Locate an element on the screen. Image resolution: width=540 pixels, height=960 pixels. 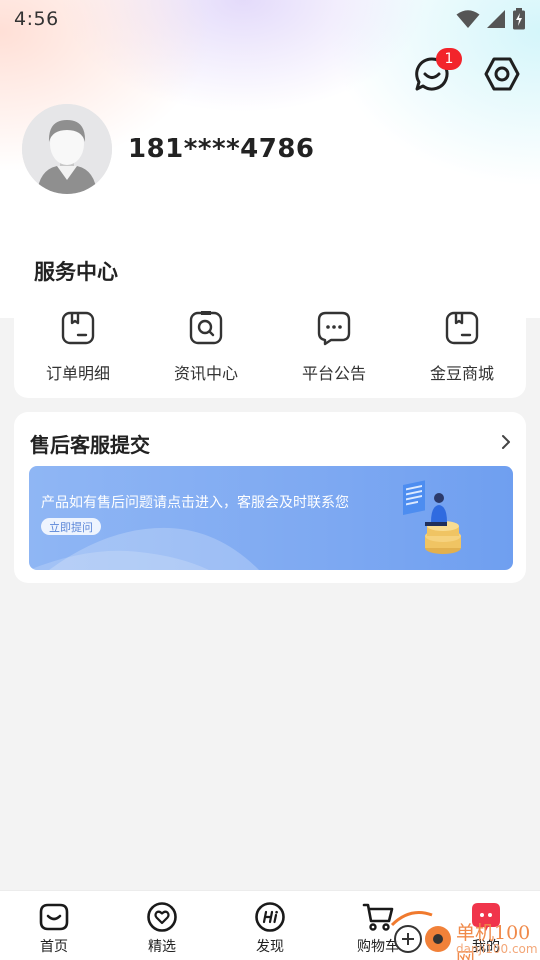
phone-number: 181****4786 is located at coordinates (221, 149).